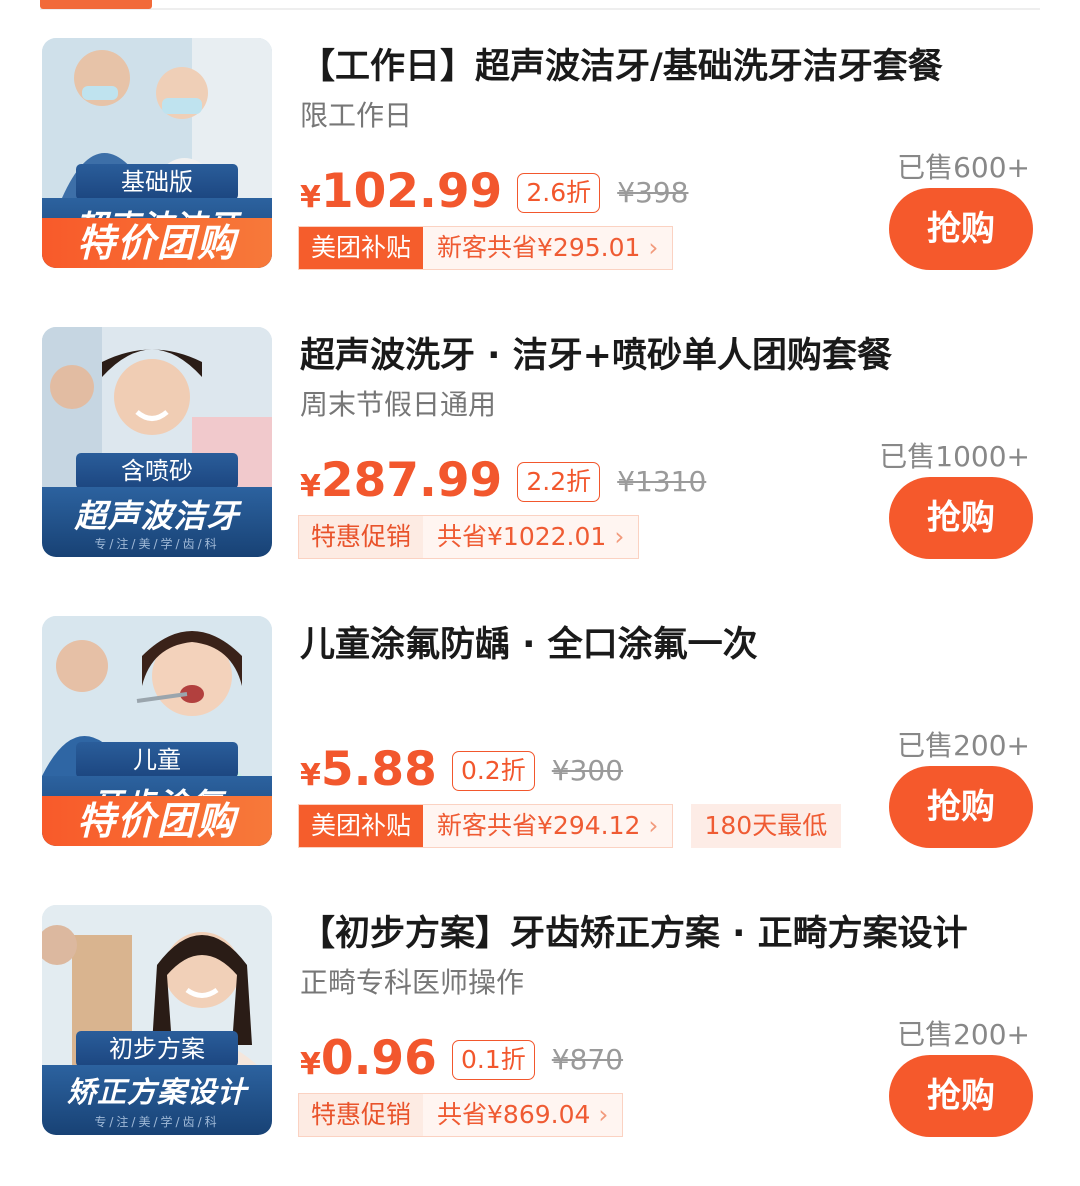  Describe the element at coordinates (559, 193) in the screenshot. I see `discount-badge: 2.6折` at that location.